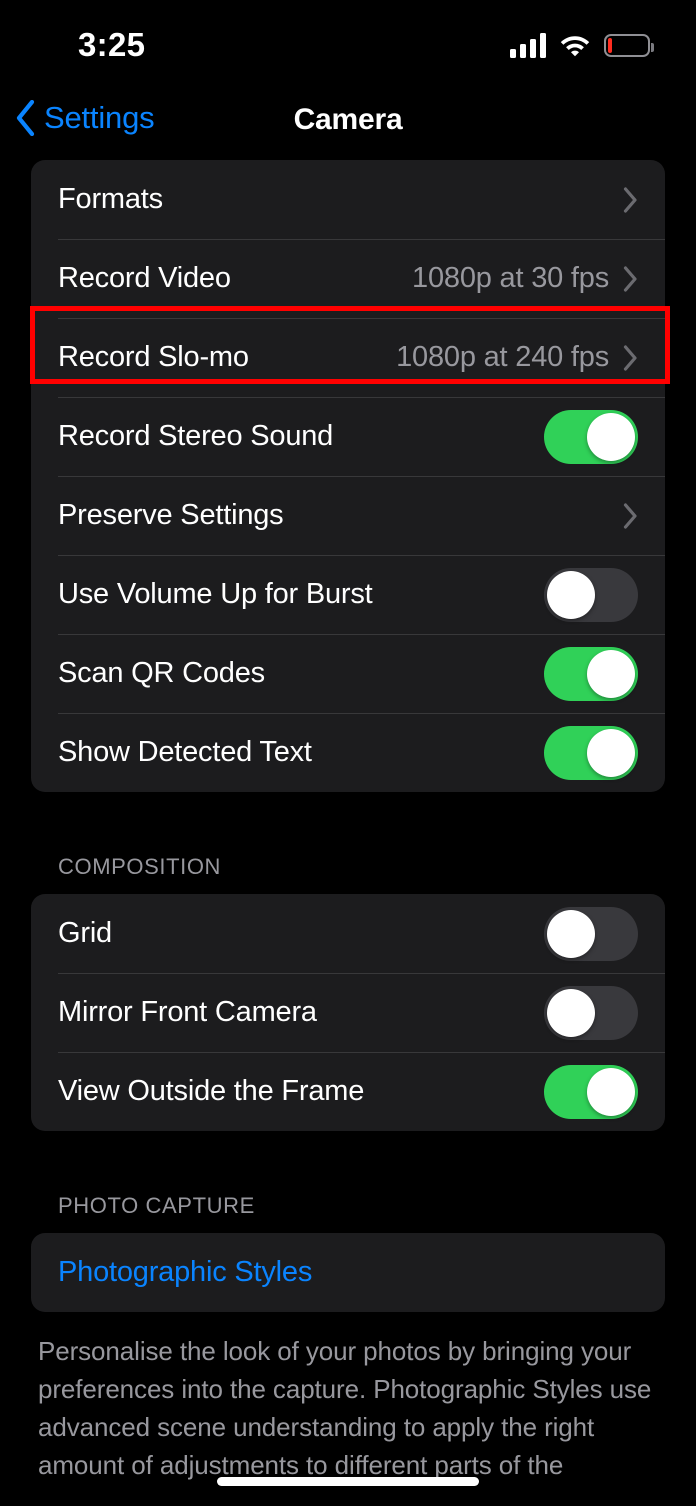 Image resolution: width=696 pixels, height=1506 pixels. What do you see at coordinates (348, 119) in the screenshot?
I see `page-title: Camera` at bounding box center [348, 119].